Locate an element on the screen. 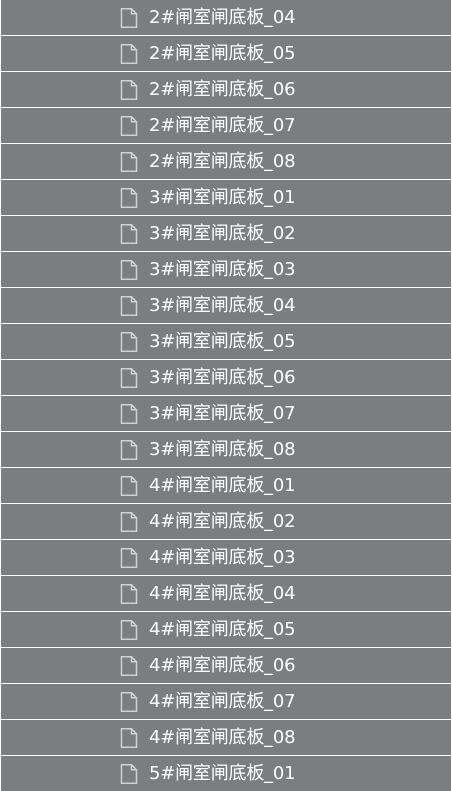  file-name-label: 2#闸室闸底板_04 is located at coordinates (222, 17).